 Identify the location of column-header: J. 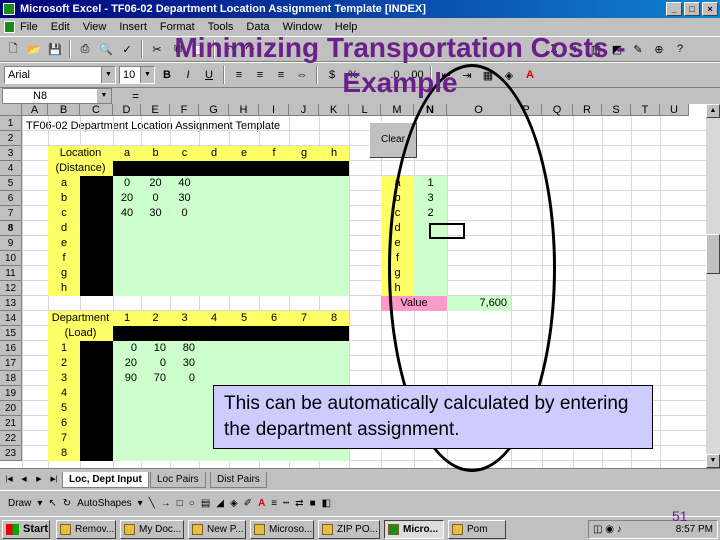
(304, 110).